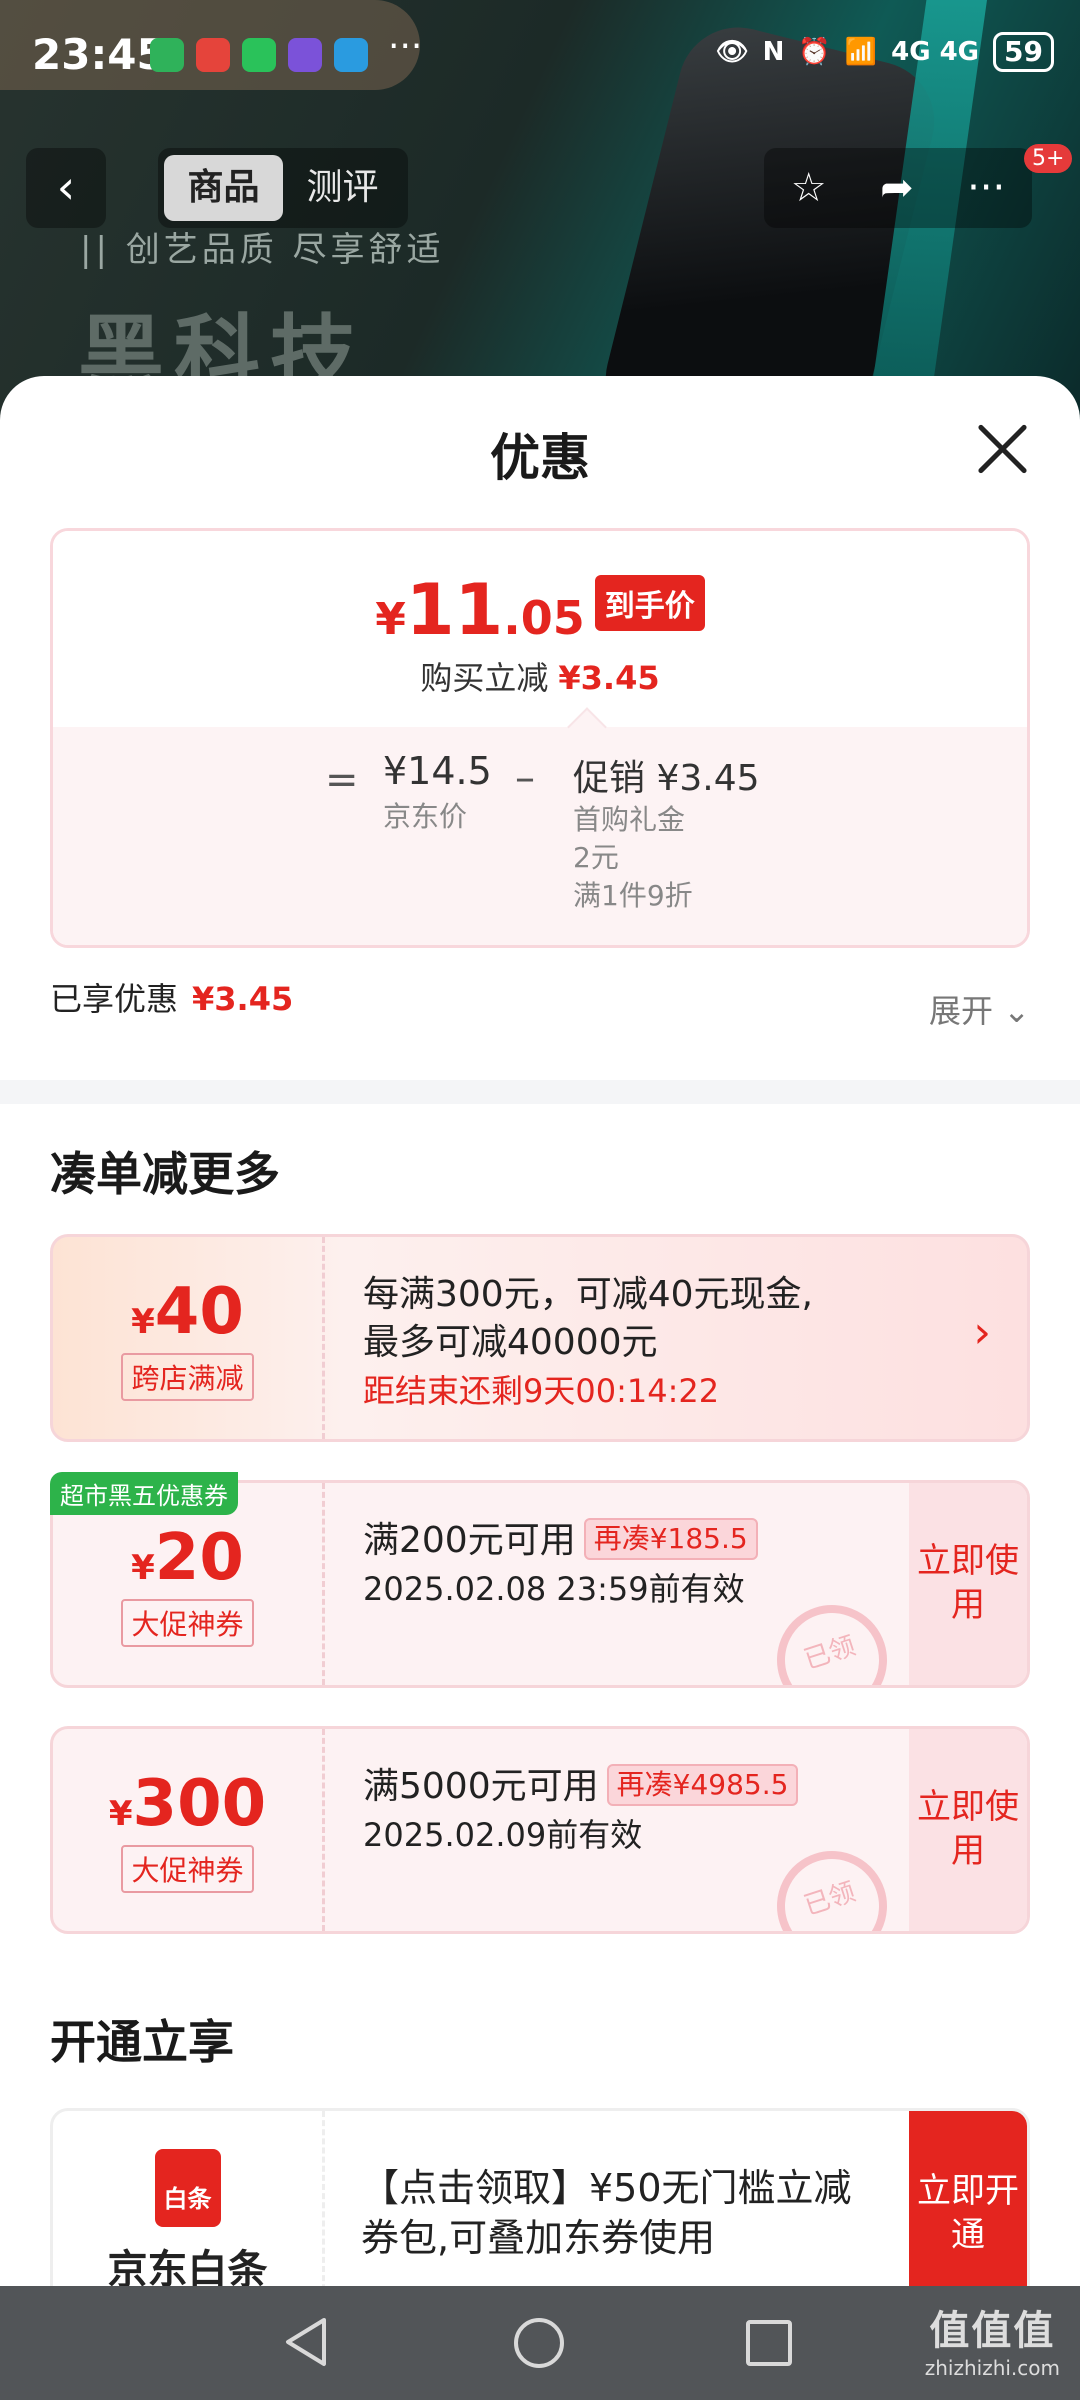 The width and height of the screenshot is (1080, 2400). Describe the element at coordinates (596, 857) in the screenshot. I see `promo-item: 2元` at that location.